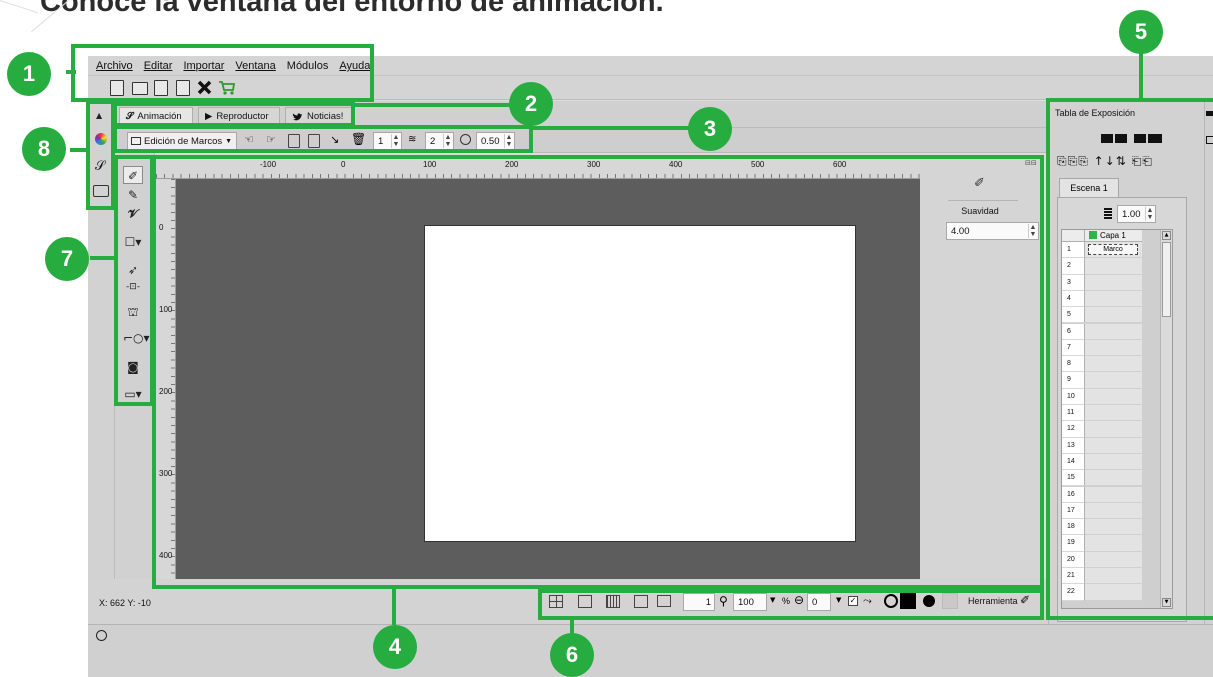 This screenshot has width=1213, height=677. I want to click on decorative-line, so click(19, 7).